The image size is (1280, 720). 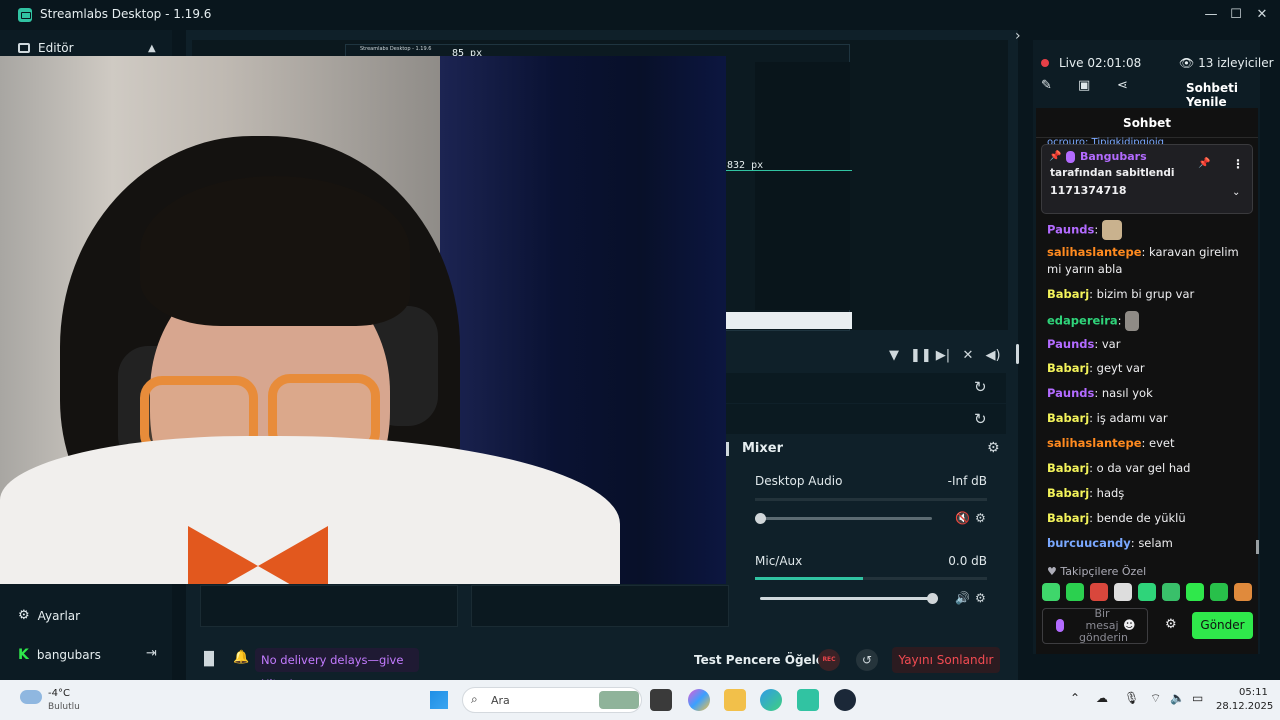 What do you see at coordinates (1197, 698) in the screenshot?
I see `battery-icon: ▭` at bounding box center [1197, 698].